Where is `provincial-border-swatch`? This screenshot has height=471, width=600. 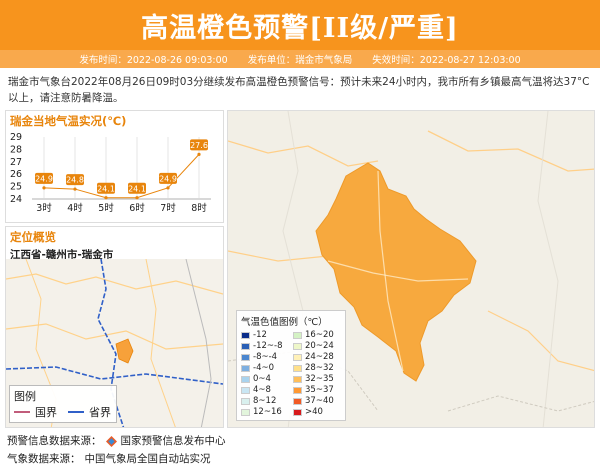 provincial-border-swatch is located at coordinates (76, 412).